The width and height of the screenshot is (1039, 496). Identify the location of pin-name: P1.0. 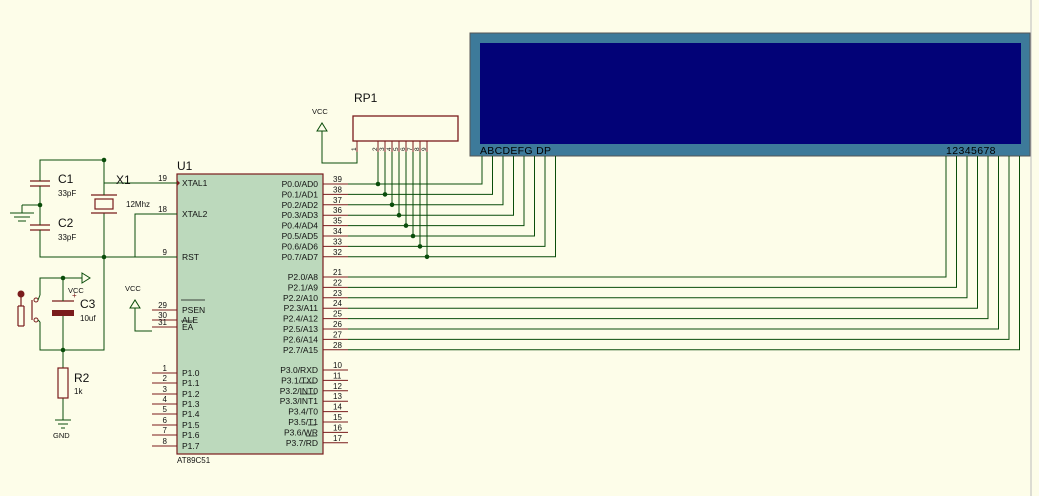
(191, 373).